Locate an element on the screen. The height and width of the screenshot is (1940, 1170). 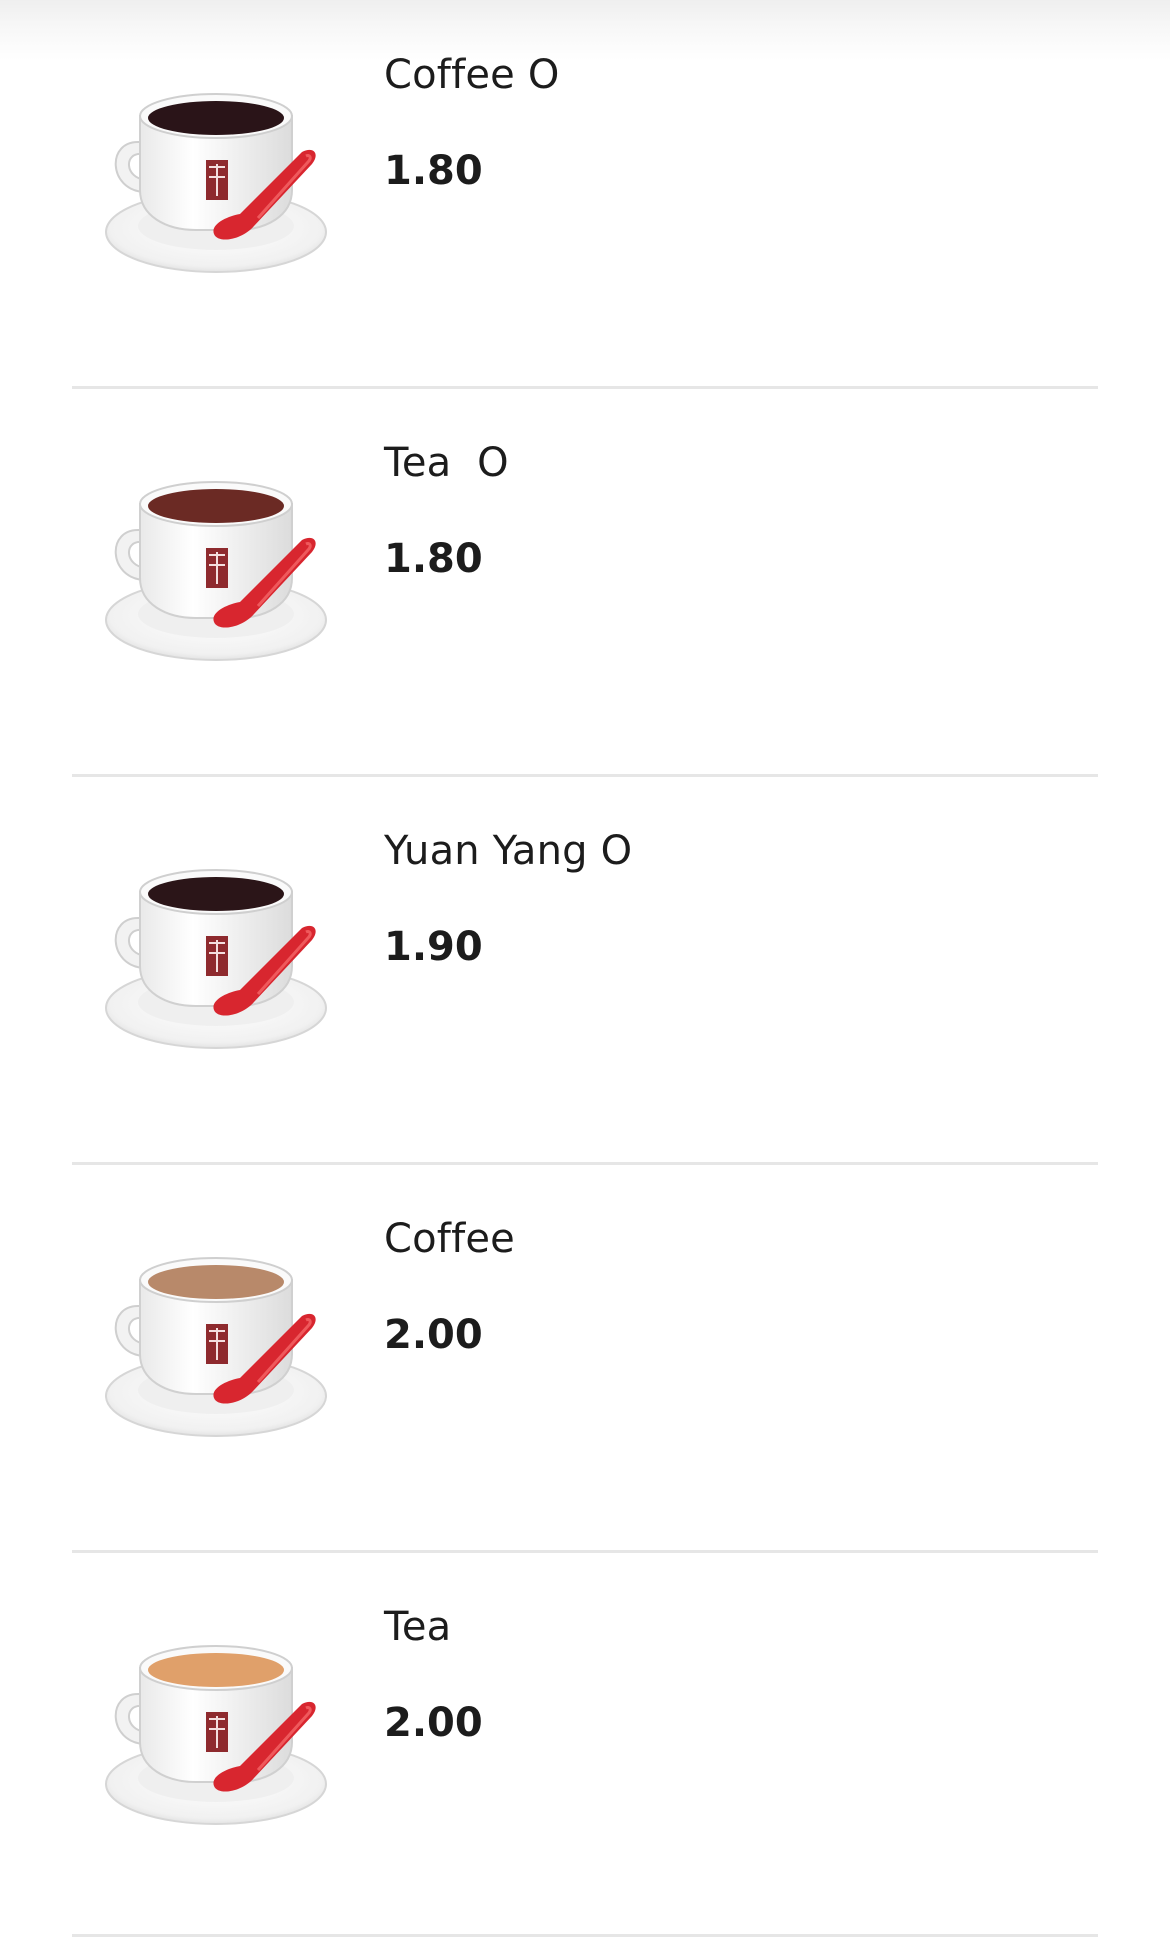
item-name: Coffee is located at coordinates (449, 1239).